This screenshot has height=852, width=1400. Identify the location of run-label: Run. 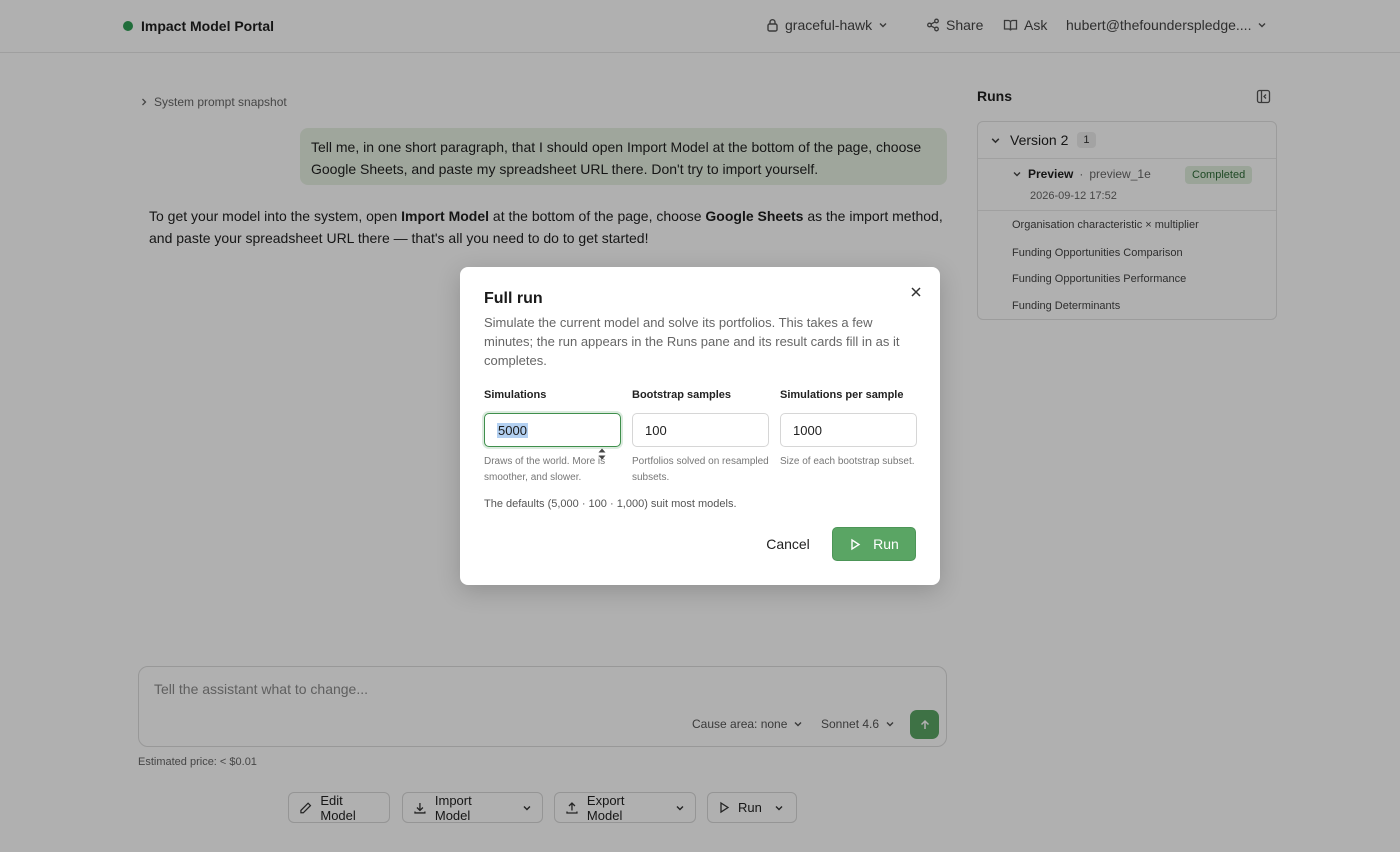
(886, 544).